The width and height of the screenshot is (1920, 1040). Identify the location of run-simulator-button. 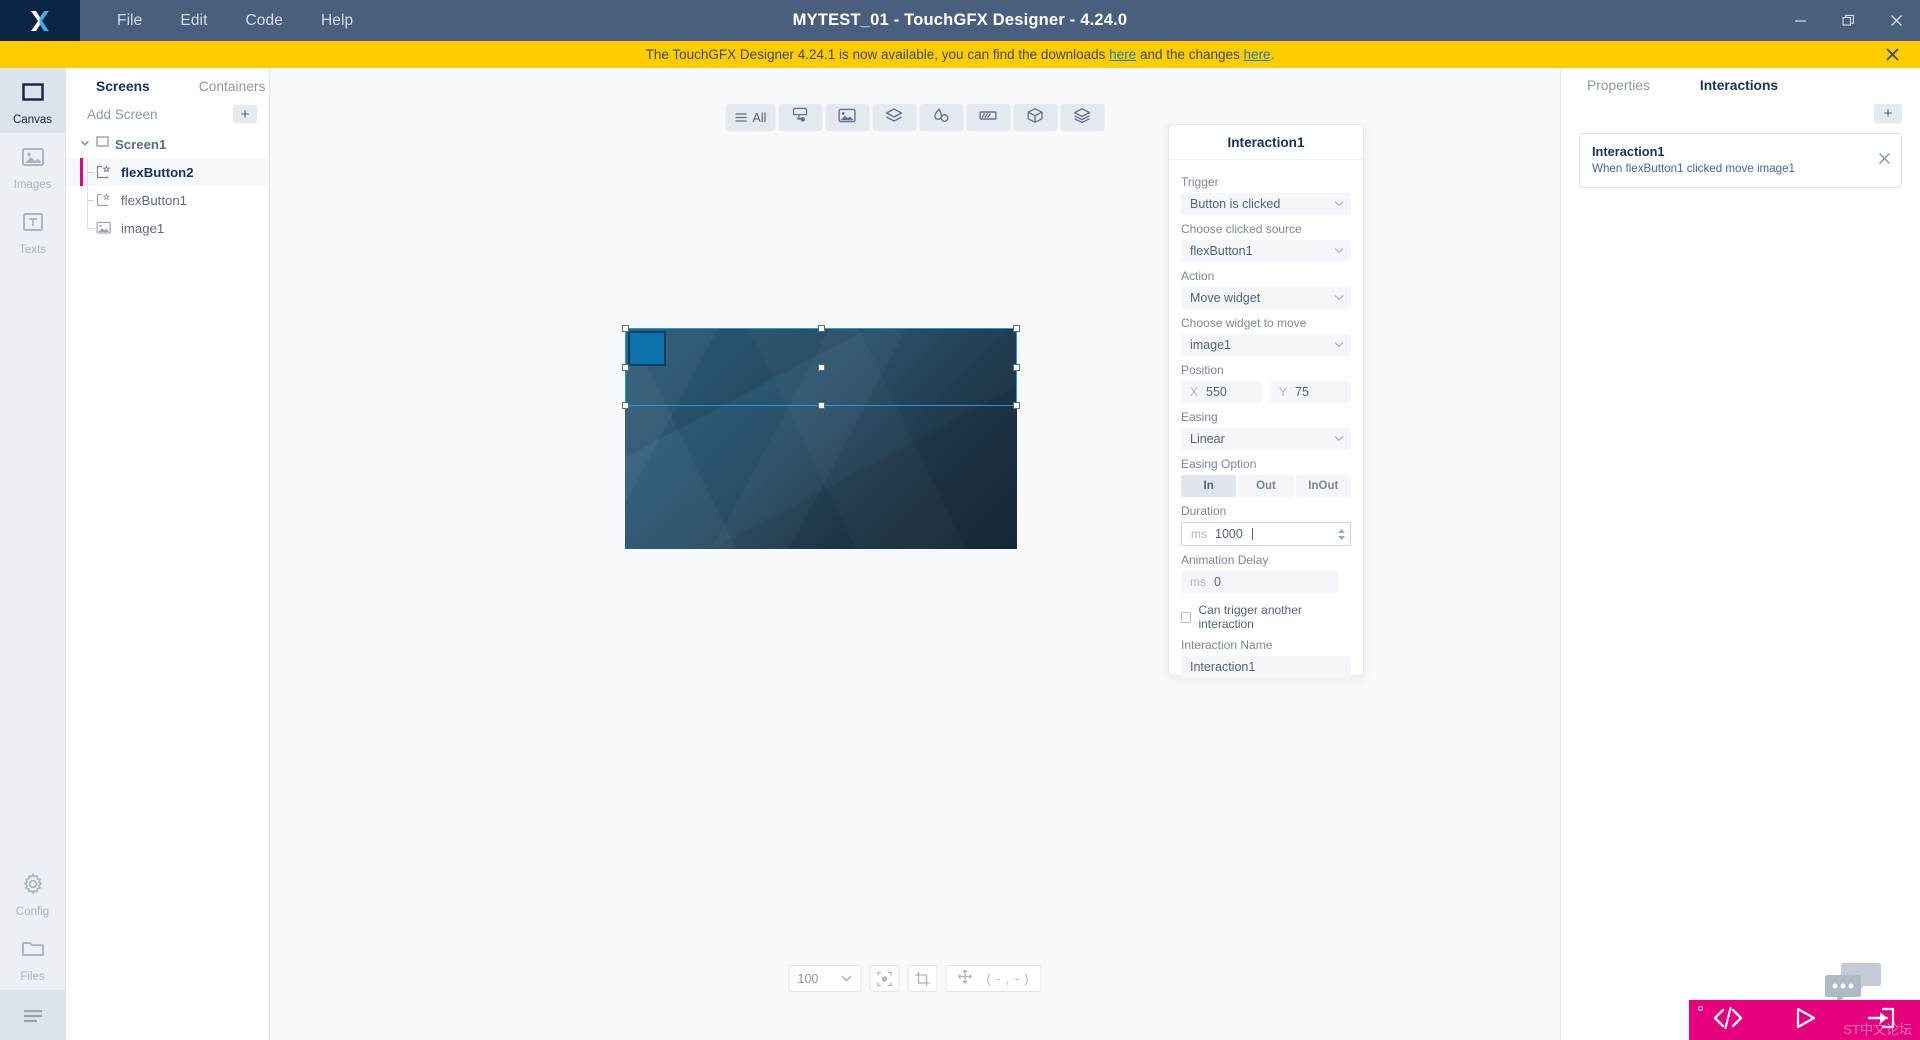
(1805, 1020).